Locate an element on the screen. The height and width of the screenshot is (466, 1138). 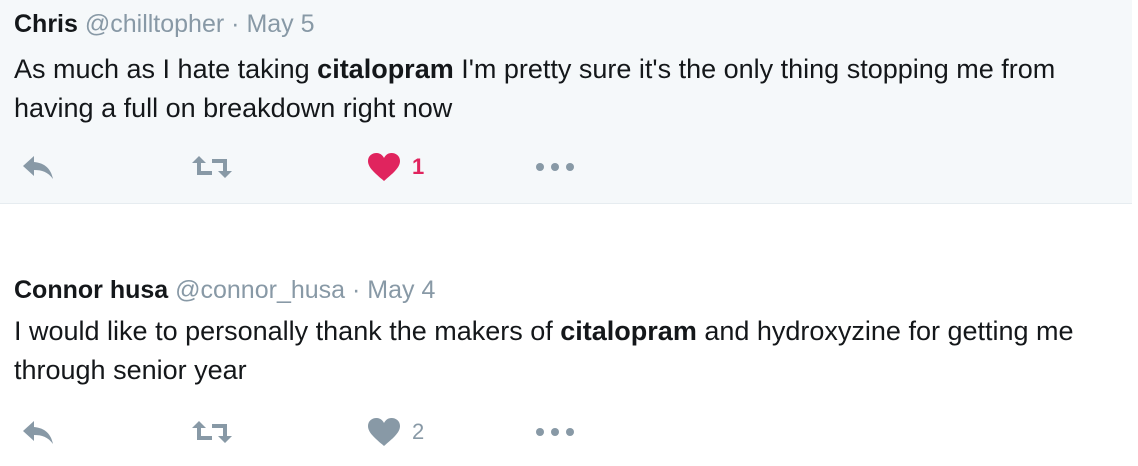
tweet-actions: 2 is located at coordinates (350, 432).